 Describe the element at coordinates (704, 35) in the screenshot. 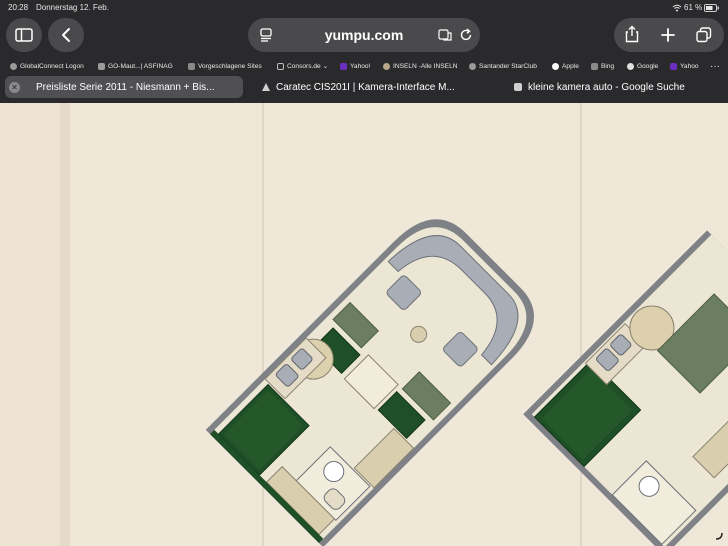

I see `tabs-icon` at that location.